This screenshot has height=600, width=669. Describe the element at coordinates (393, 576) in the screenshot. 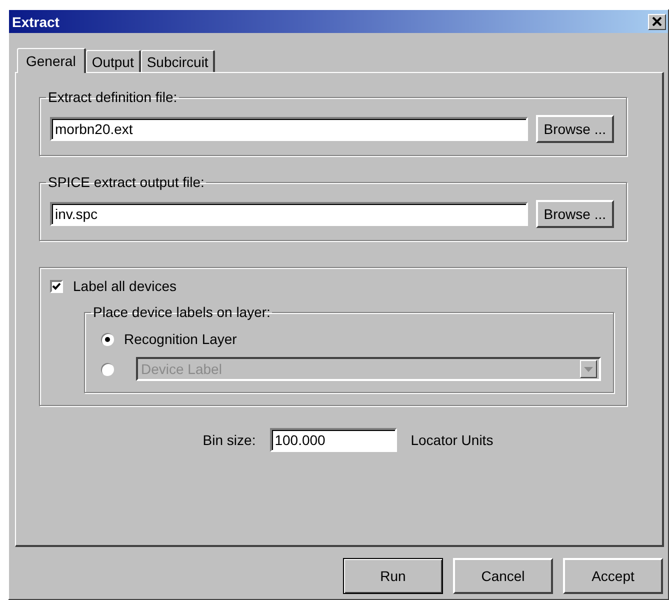

I see `dialog-button: Run` at that location.